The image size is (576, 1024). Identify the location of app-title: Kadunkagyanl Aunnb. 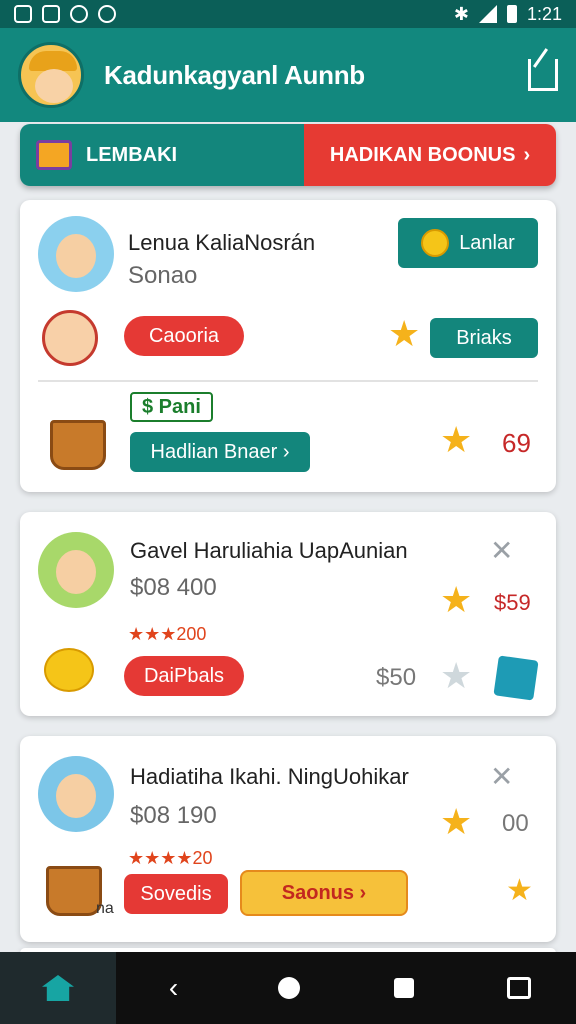
(234, 74).